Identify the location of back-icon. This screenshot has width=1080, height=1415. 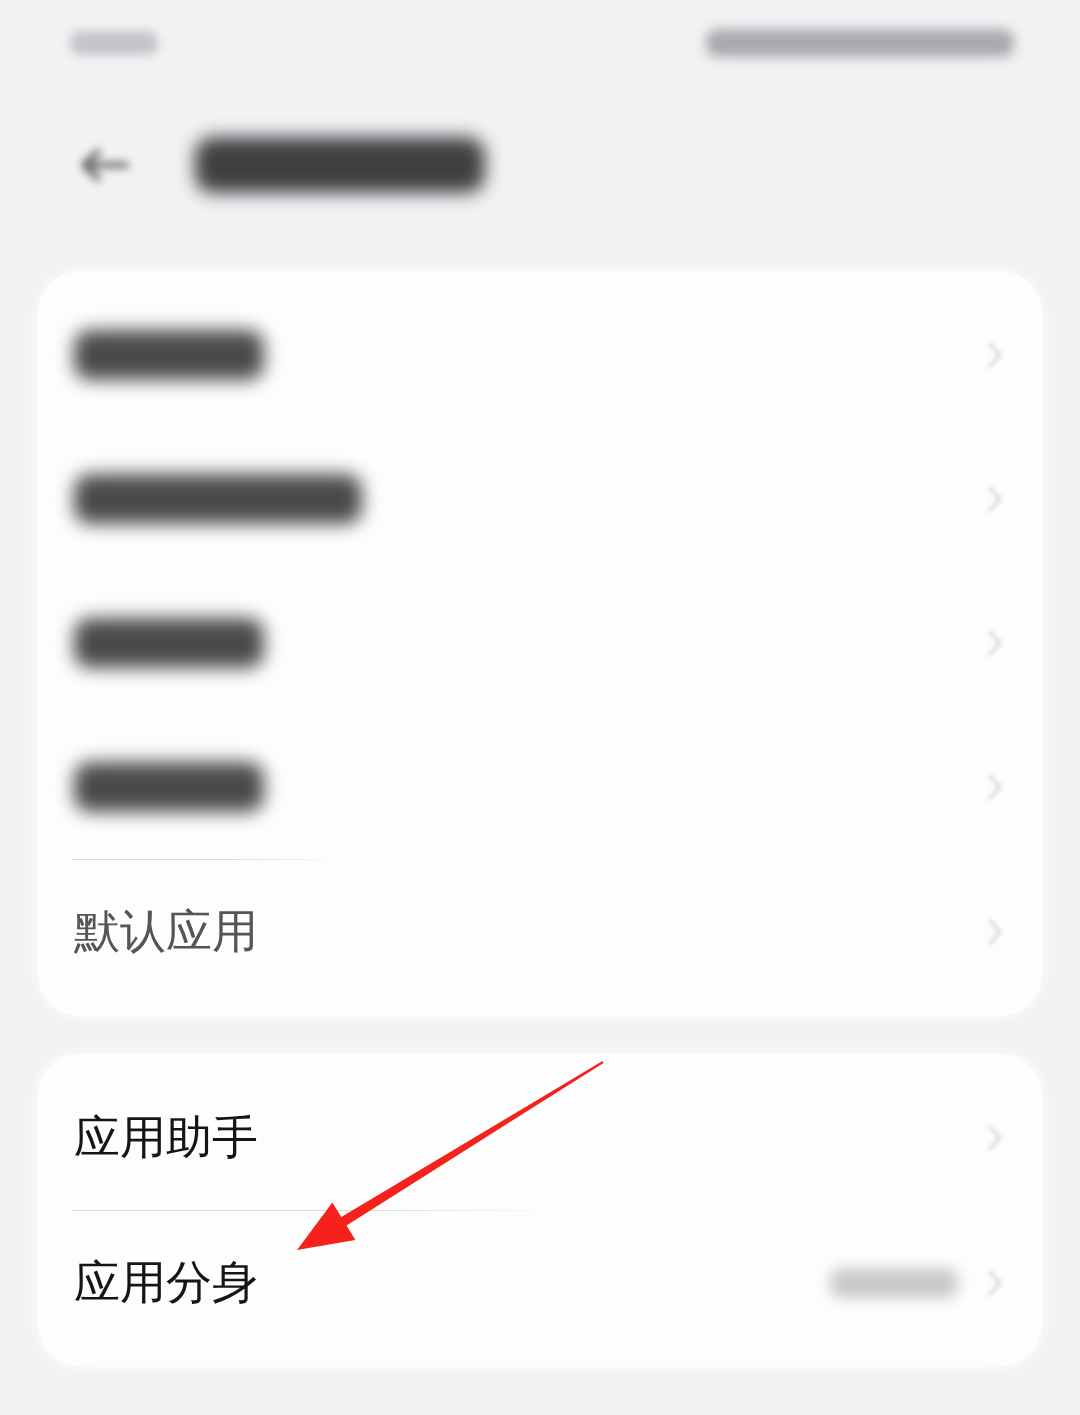
(104, 165).